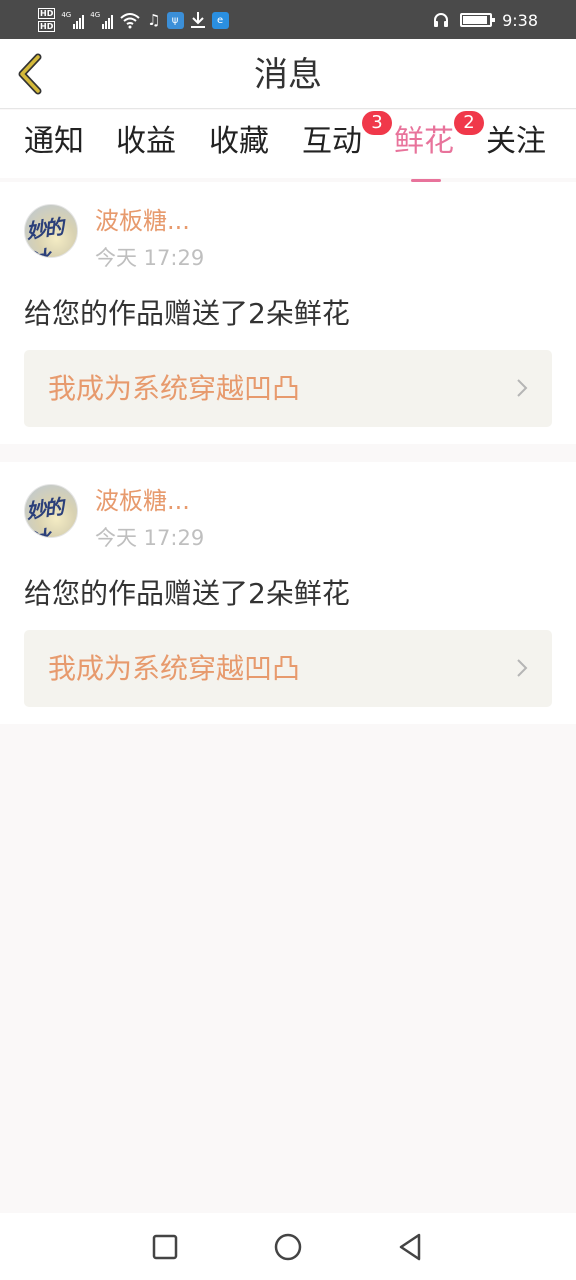 The height and width of the screenshot is (1280, 576). What do you see at coordinates (146, 142) in the screenshot?
I see `tab-earnings: 收益` at bounding box center [146, 142].